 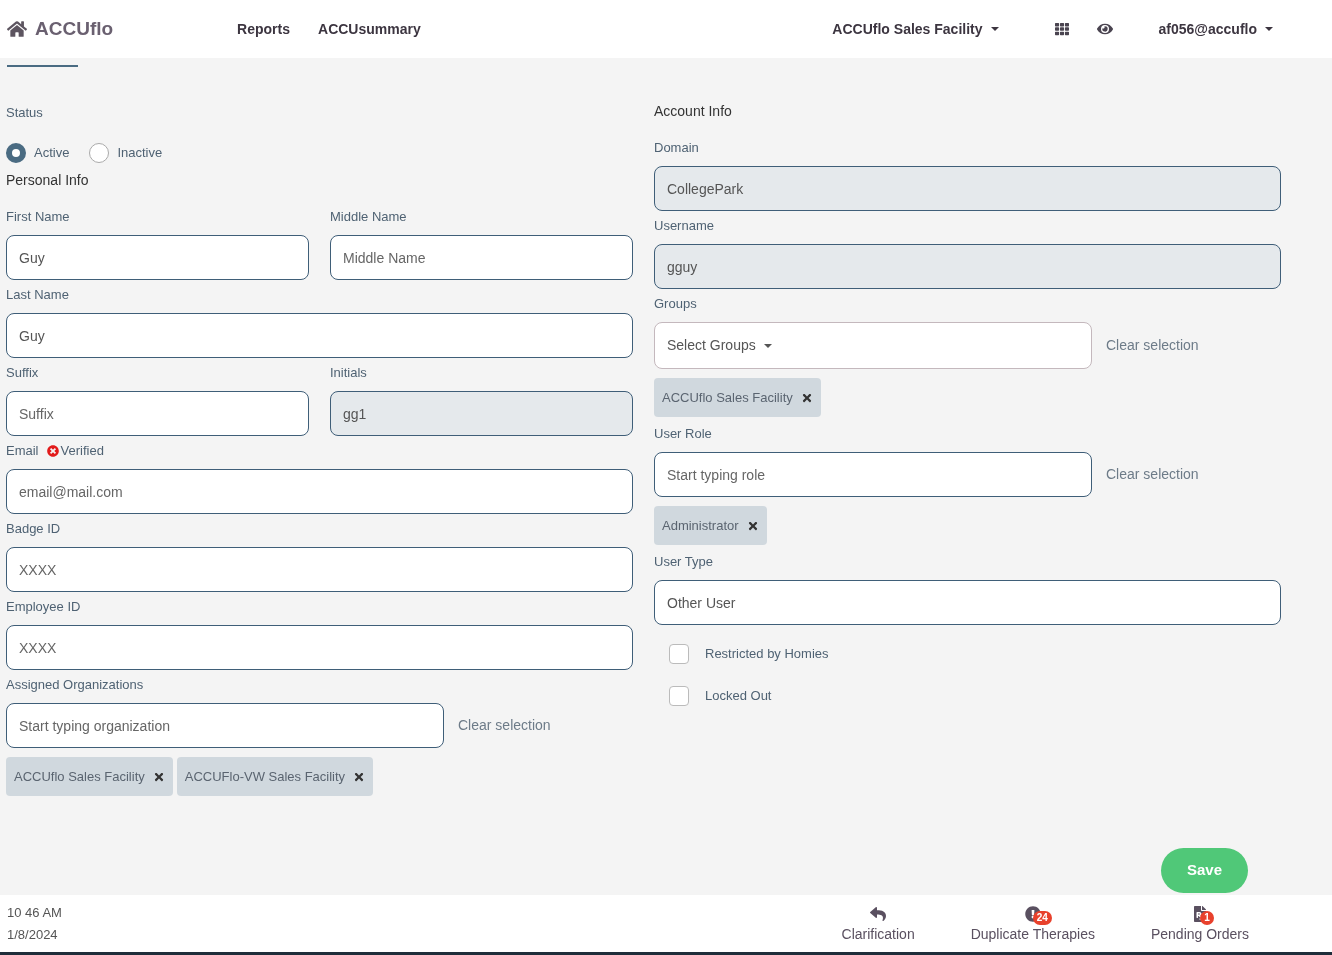 What do you see at coordinates (878, 914) in the screenshot?
I see `reply-arrow-icon` at bounding box center [878, 914].